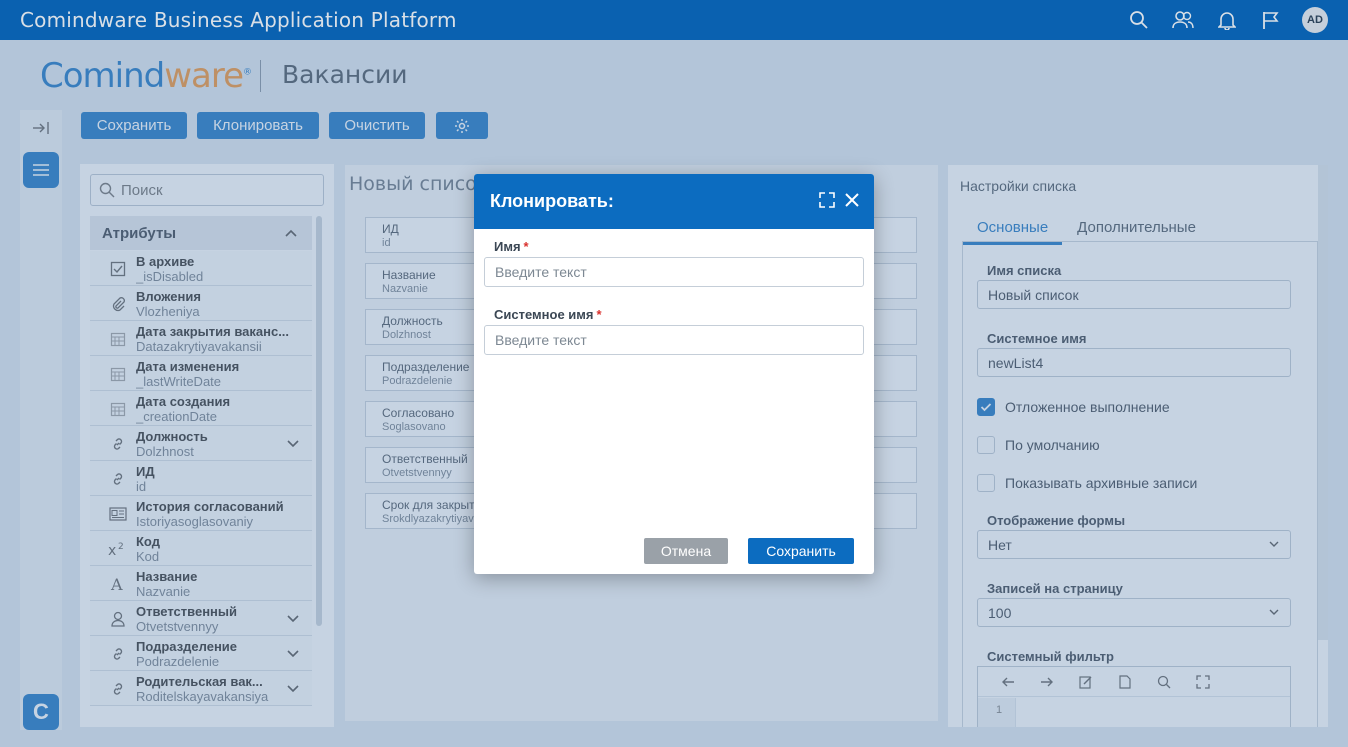 The image size is (1348, 747). What do you see at coordinates (511, 246) in the screenshot?
I see `name-label: Имя *` at bounding box center [511, 246].